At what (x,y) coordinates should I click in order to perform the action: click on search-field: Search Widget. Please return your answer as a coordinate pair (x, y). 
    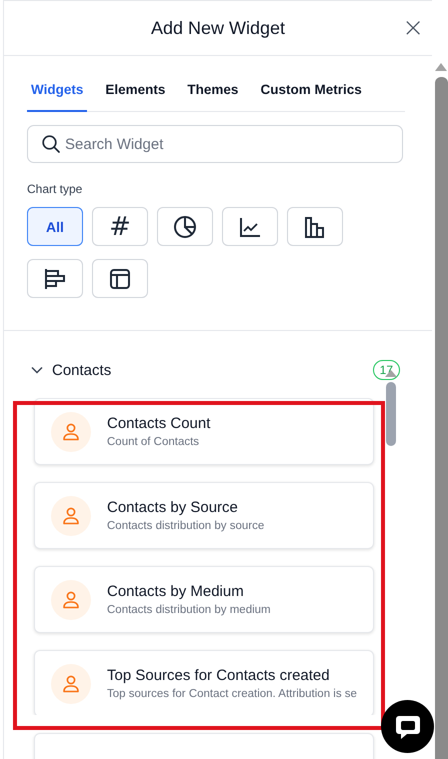
    Looking at the image, I should click on (215, 144).